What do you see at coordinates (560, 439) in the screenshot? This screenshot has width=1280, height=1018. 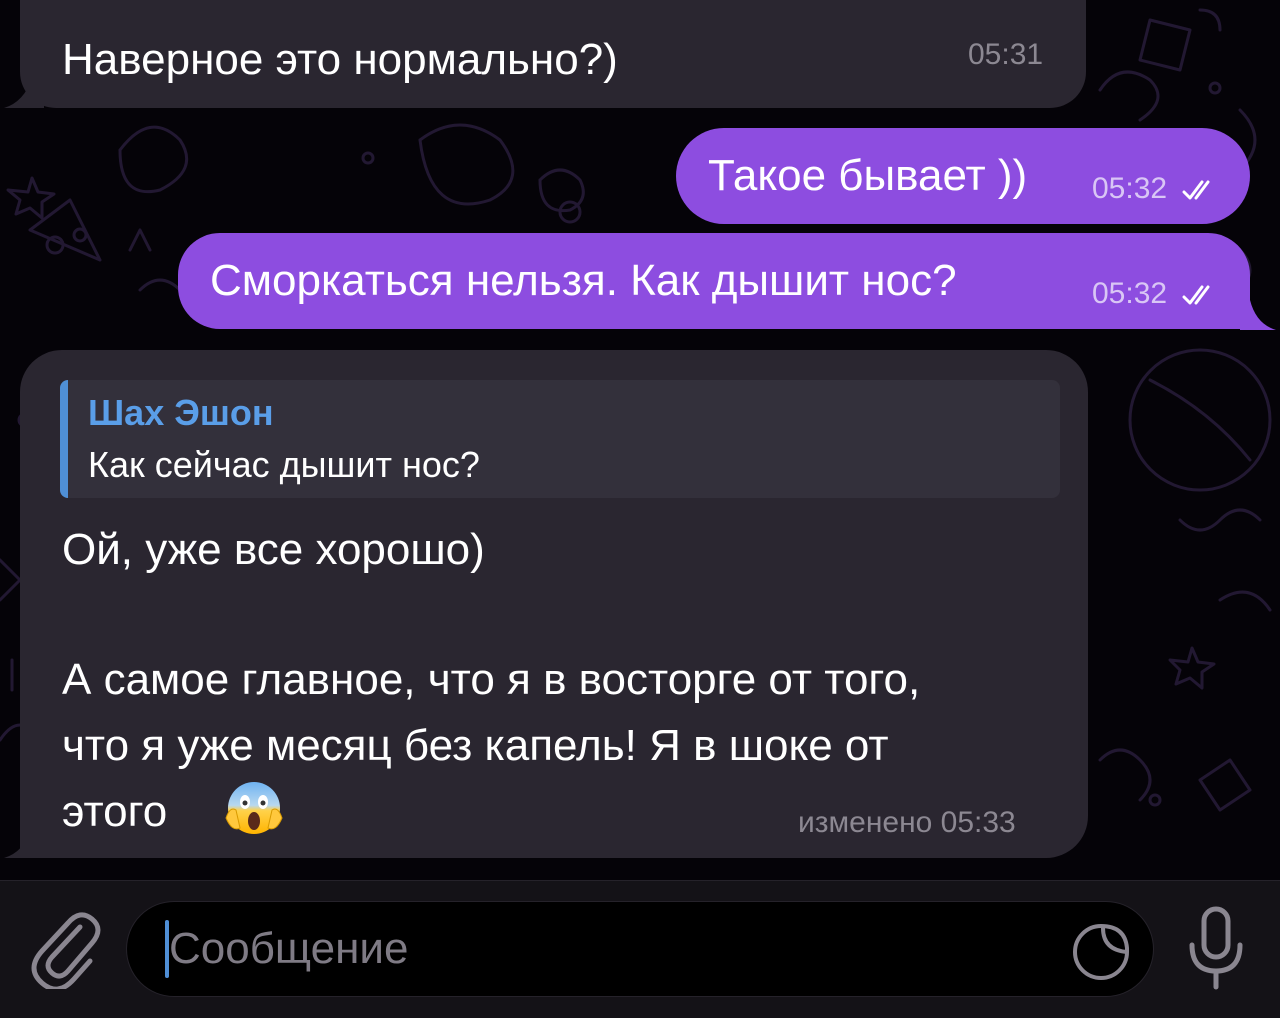 I see `reply-quote: Шах Эшон Как сейчас дышит нос?` at bounding box center [560, 439].